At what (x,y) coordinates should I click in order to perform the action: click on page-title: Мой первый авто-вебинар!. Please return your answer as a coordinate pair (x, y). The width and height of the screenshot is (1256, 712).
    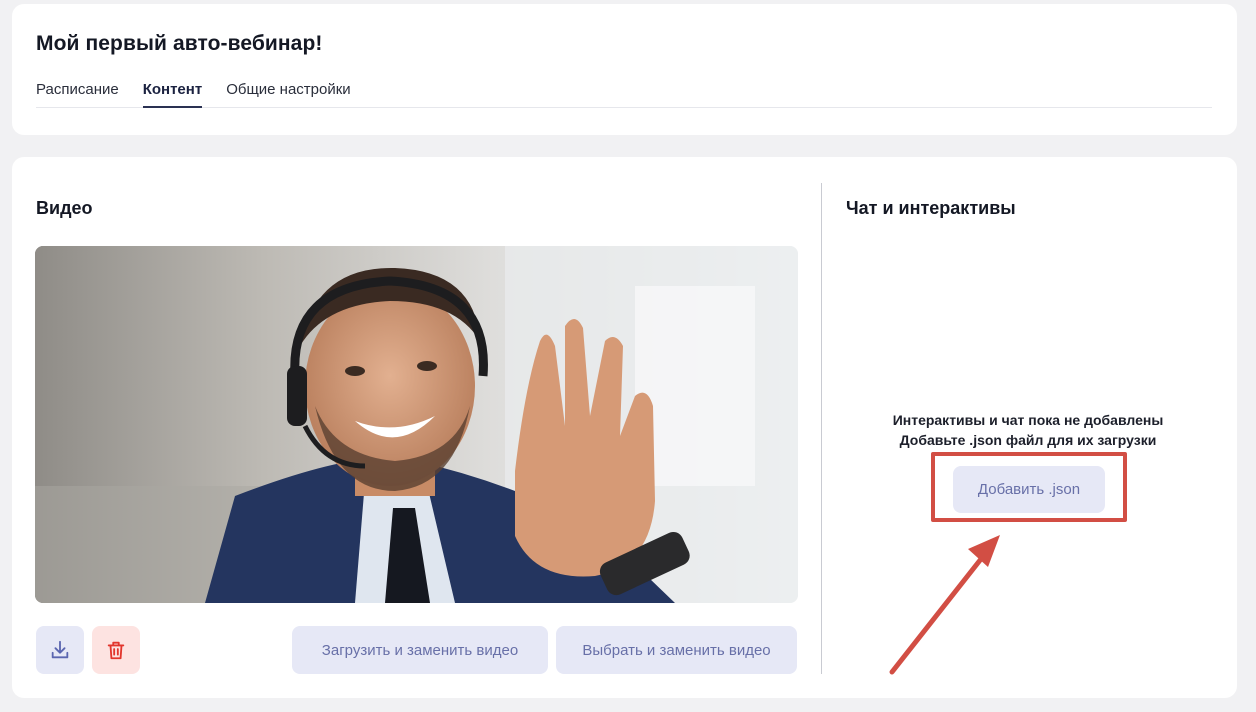
    Looking at the image, I should click on (179, 43).